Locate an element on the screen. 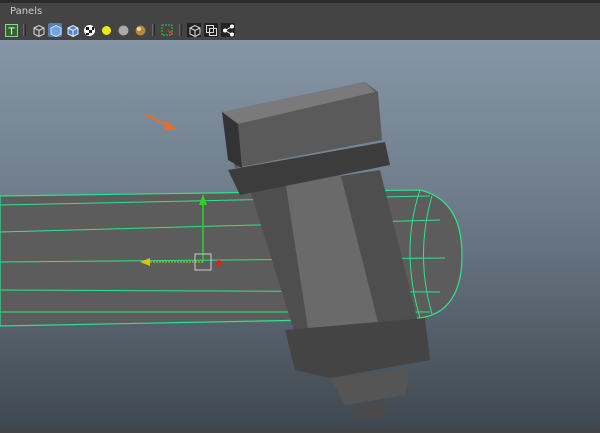 This screenshot has width=600, height=433. textured-cube-icon is located at coordinates (72, 30).